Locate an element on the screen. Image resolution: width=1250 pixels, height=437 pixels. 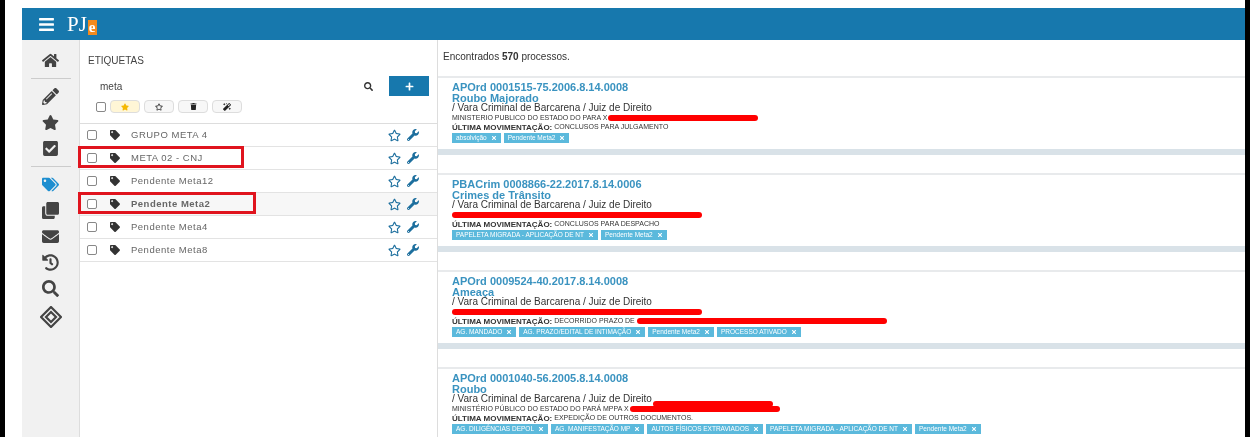
tags-icon is located at coordinates (50, 184).